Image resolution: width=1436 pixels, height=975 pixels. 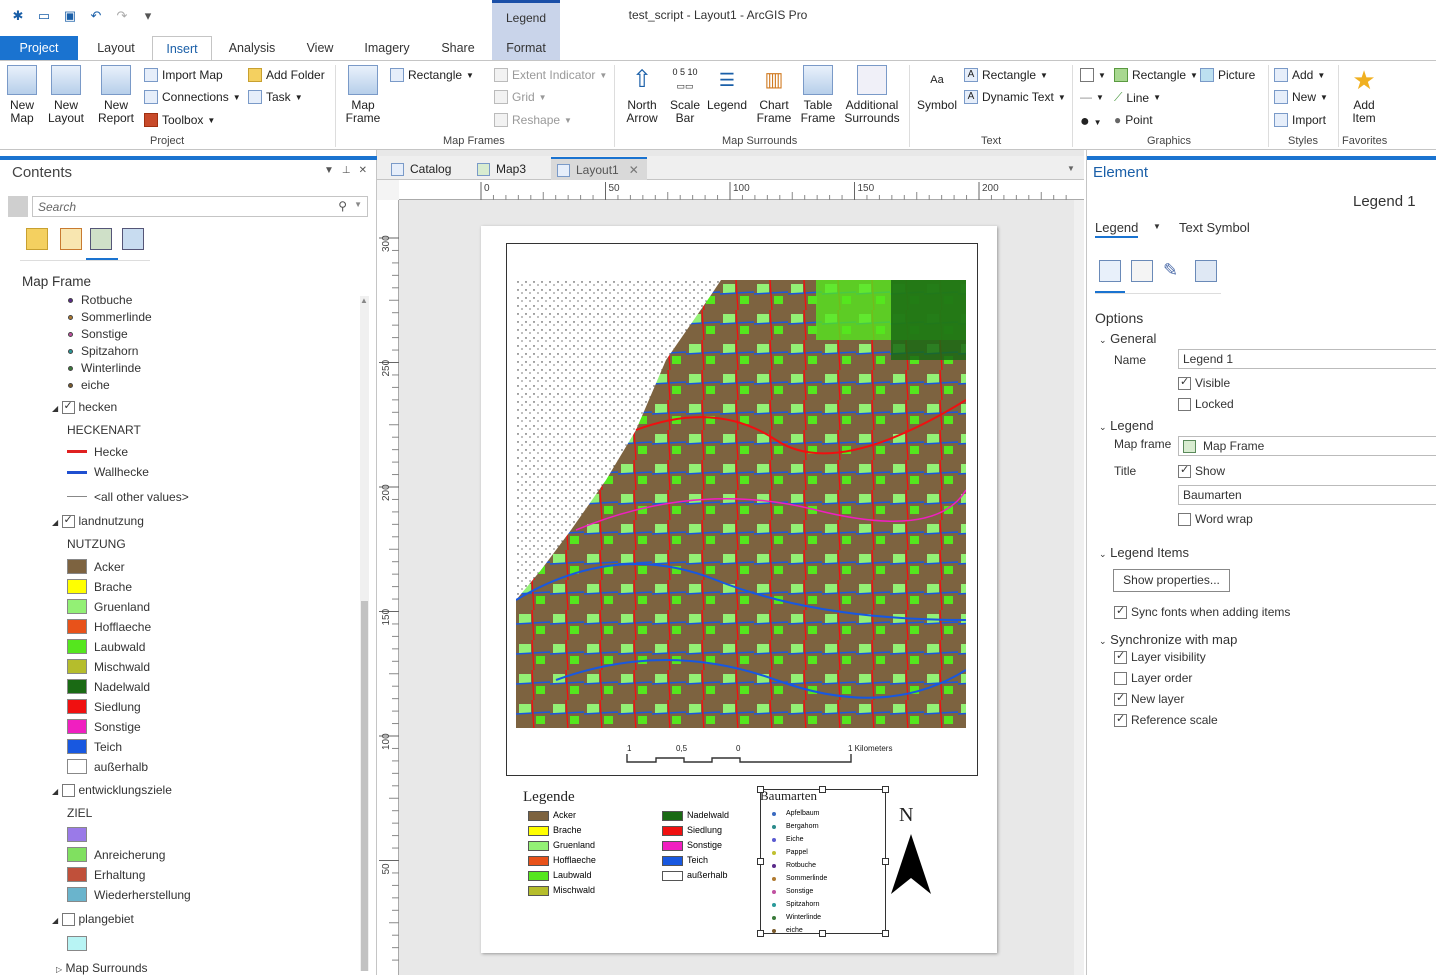 What do you see at coordinates (685, 95) in the screenshot?
I see `scale-bar-button: 0 5 10 ▭▭ Scale Bar` at bounding box center [685, 95].